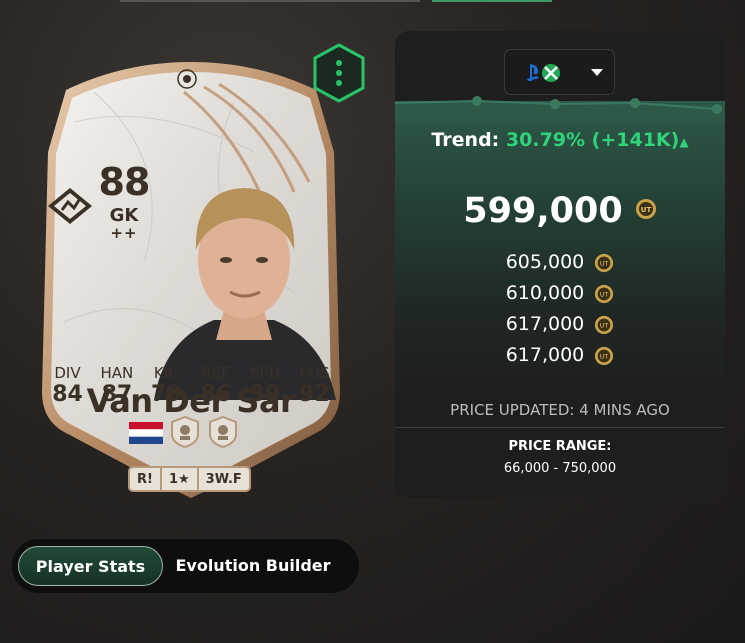 Image resolution: width=745 pixels, height=643 pixels. Describe the element at coordinates (560, 468) in the screenshot. I see `price-range-value: 66,000 - 750,000` at that location.